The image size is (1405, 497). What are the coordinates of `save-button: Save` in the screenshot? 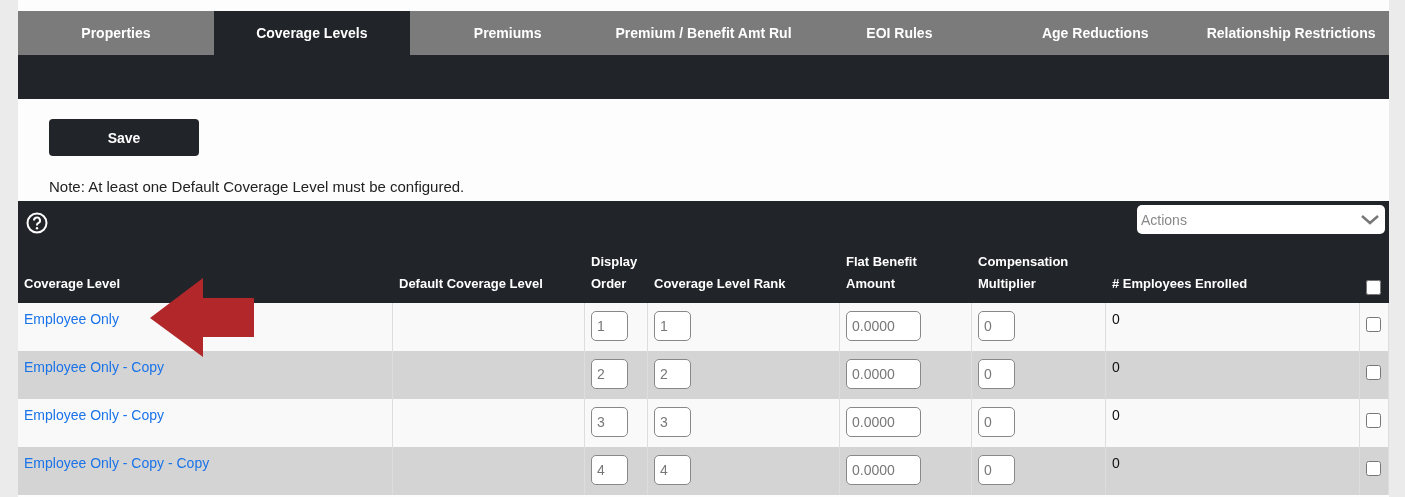 It's located at (124, 137).